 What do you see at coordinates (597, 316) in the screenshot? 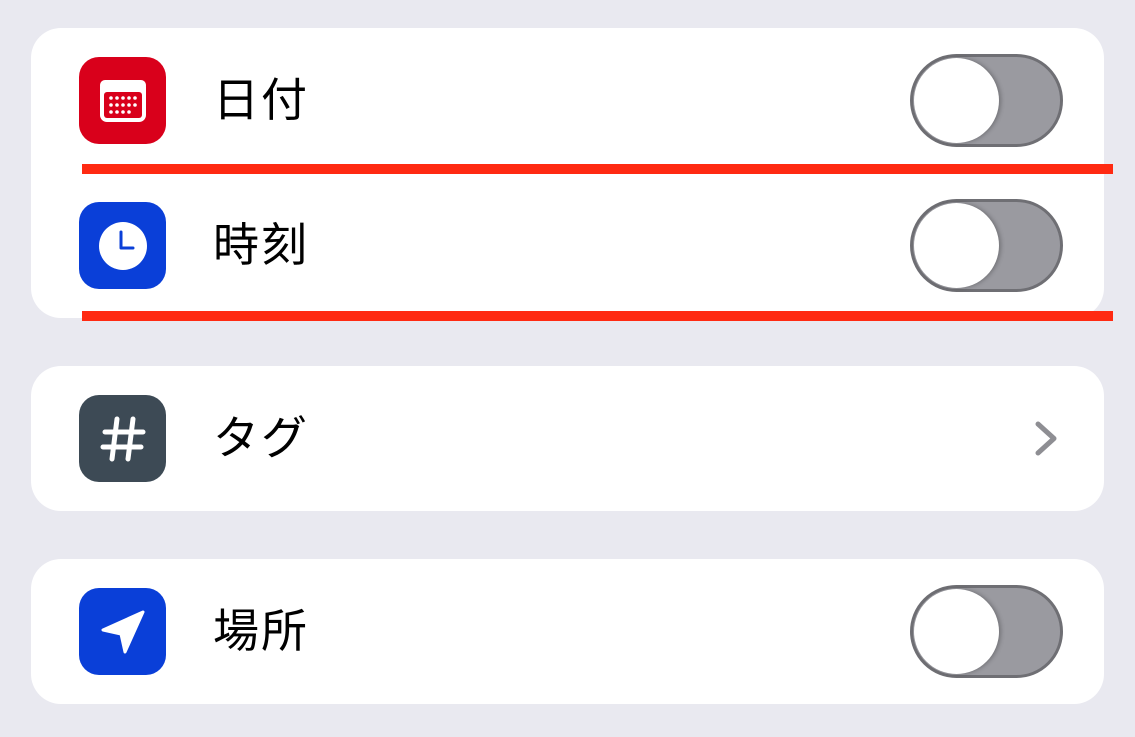
I see `highlight-line-bottom` at bounding box center [597, 316].